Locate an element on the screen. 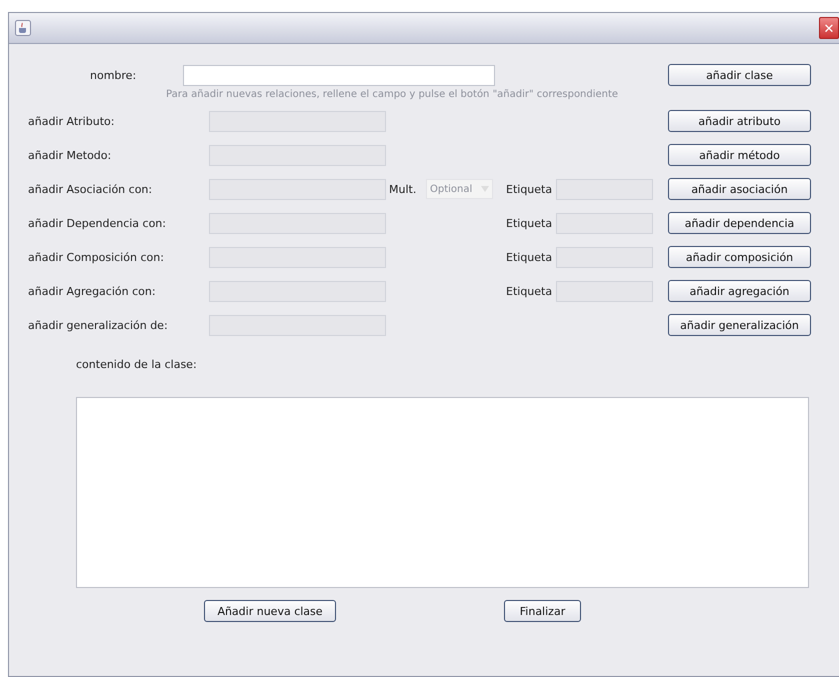 The image size is (839, 677). cup-icon is located at coordinates (23, 28).